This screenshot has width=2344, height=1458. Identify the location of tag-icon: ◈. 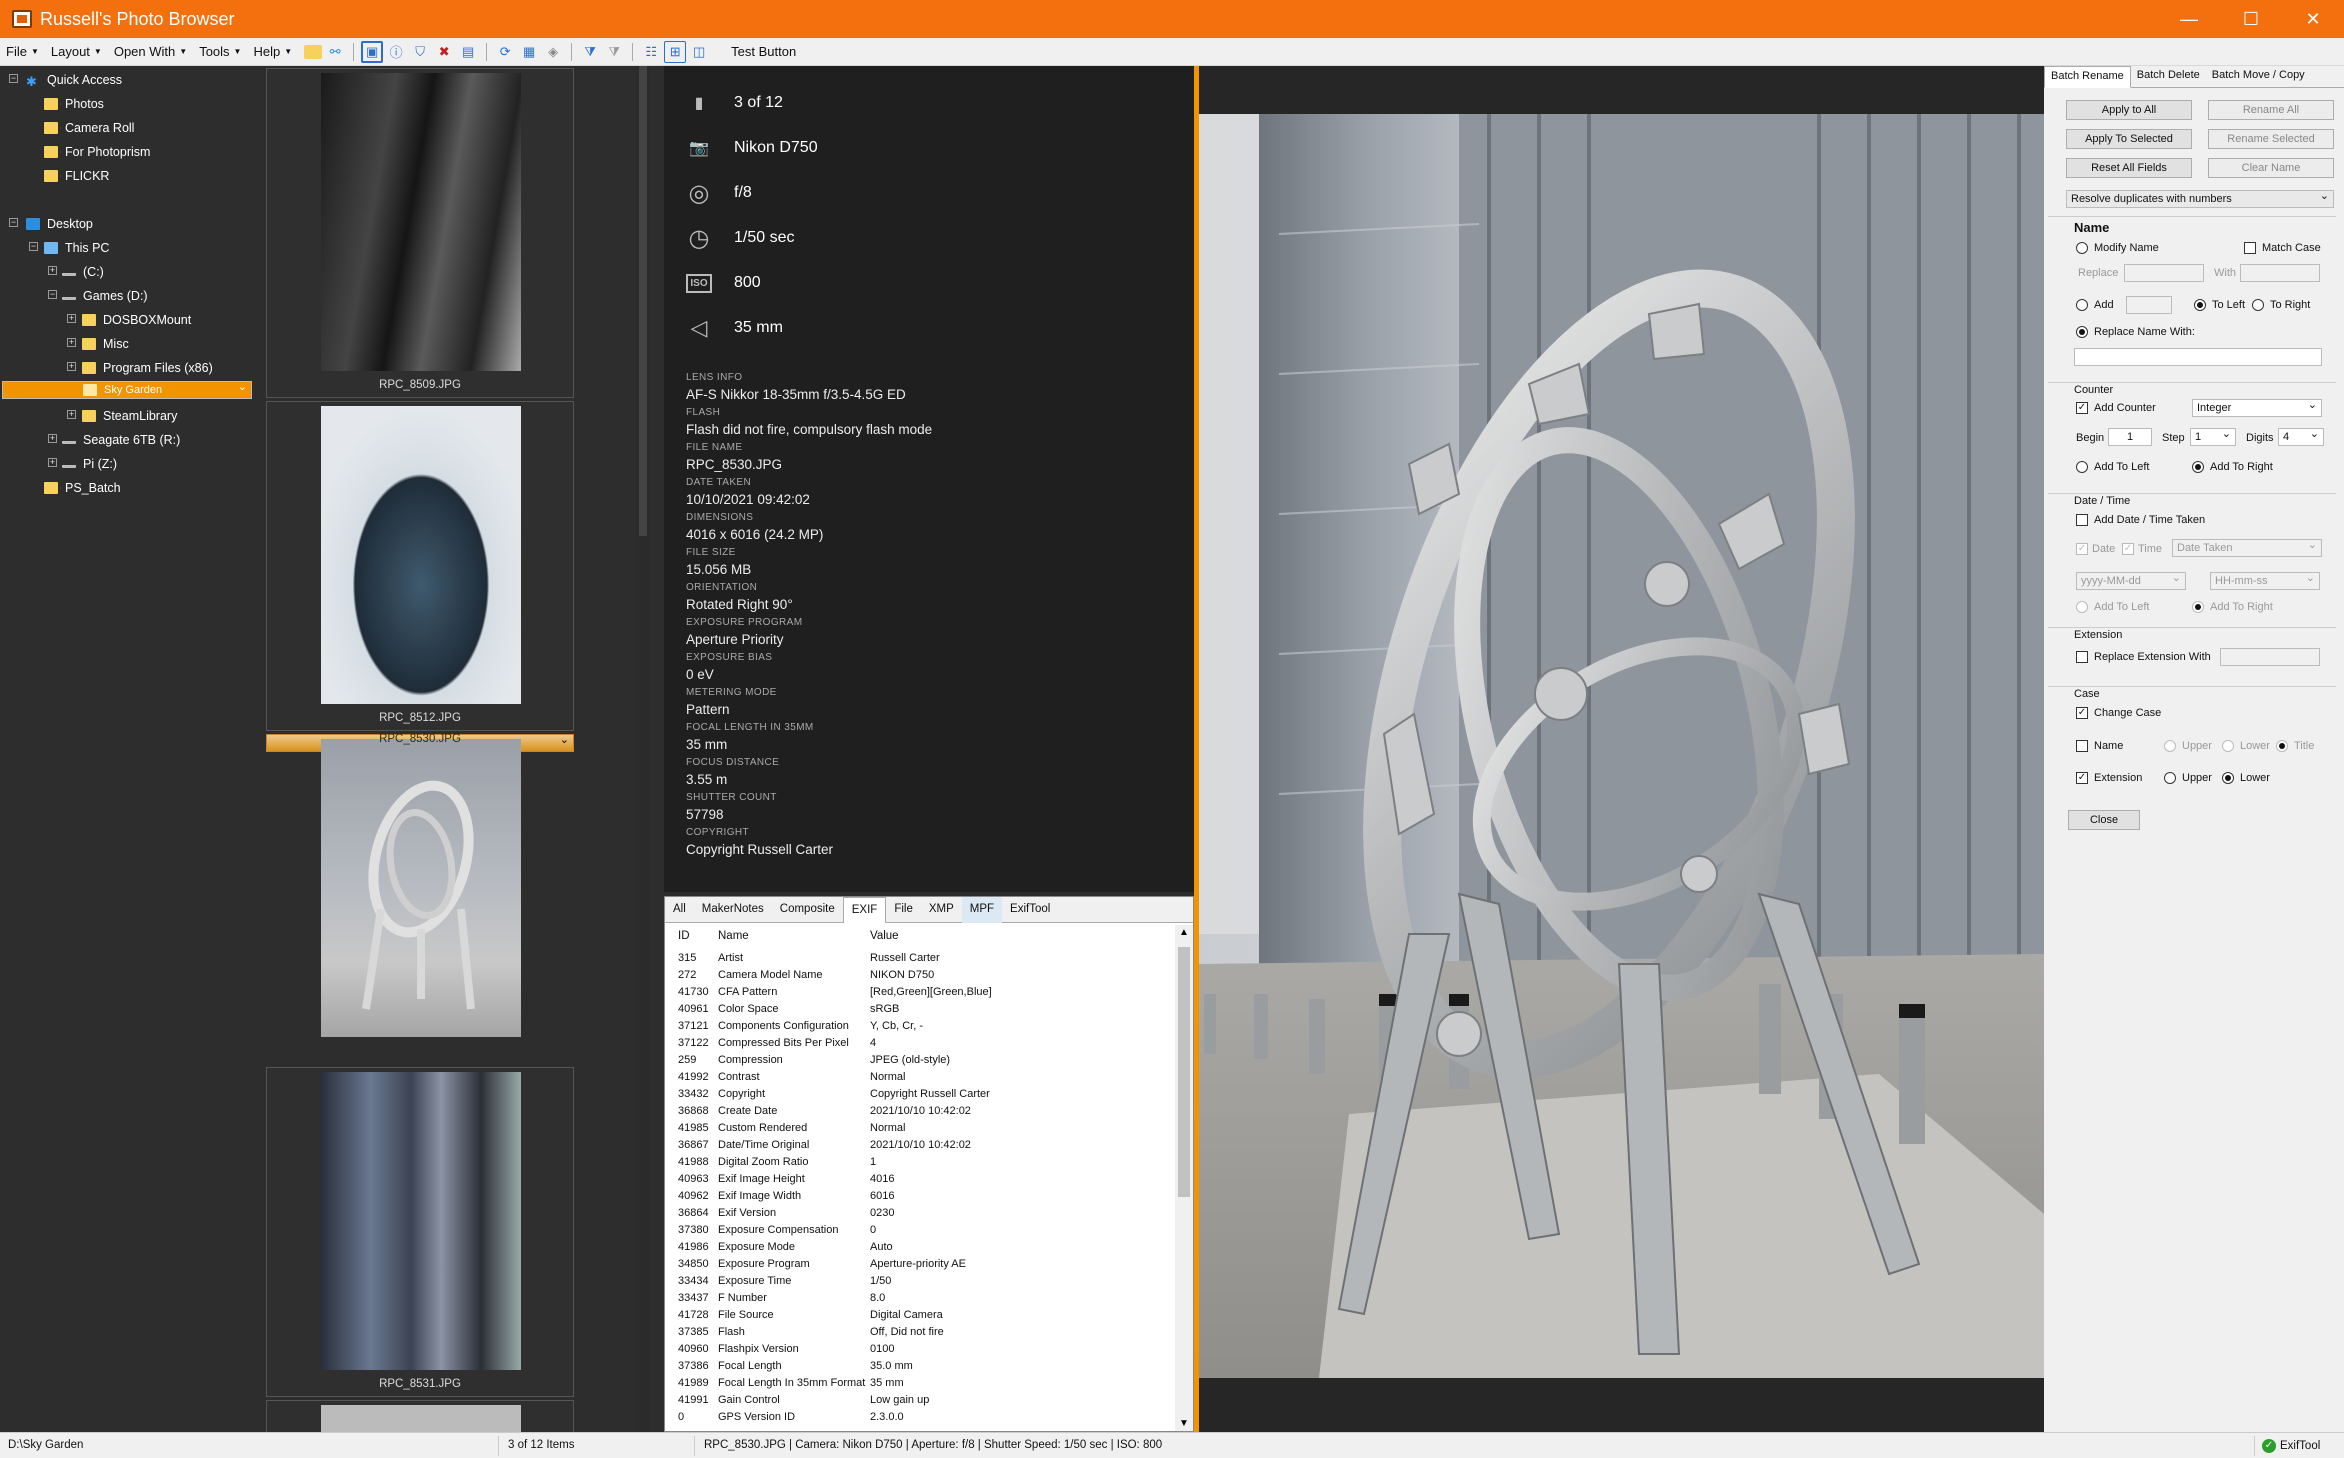
(553, 52).